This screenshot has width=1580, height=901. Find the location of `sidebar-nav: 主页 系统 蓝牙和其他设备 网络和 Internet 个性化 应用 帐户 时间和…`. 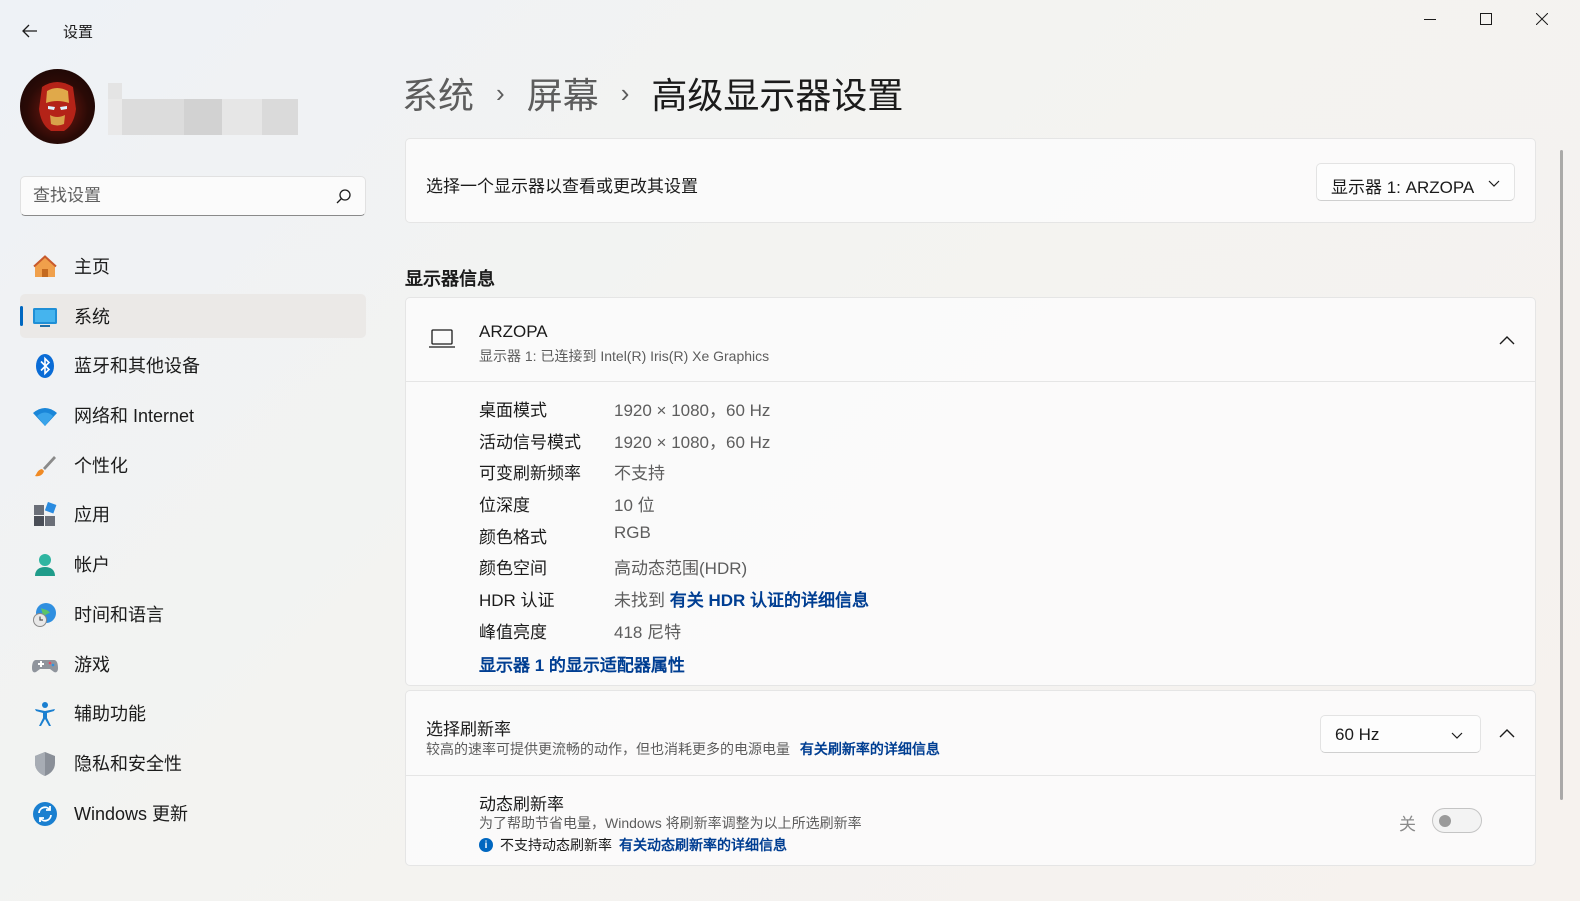

sidebar-nav: 主页 系统 蓝牙和其他设备 网络和 Internet 个性化 应用 帐户 时间和… is located at coordinates (193, 542).